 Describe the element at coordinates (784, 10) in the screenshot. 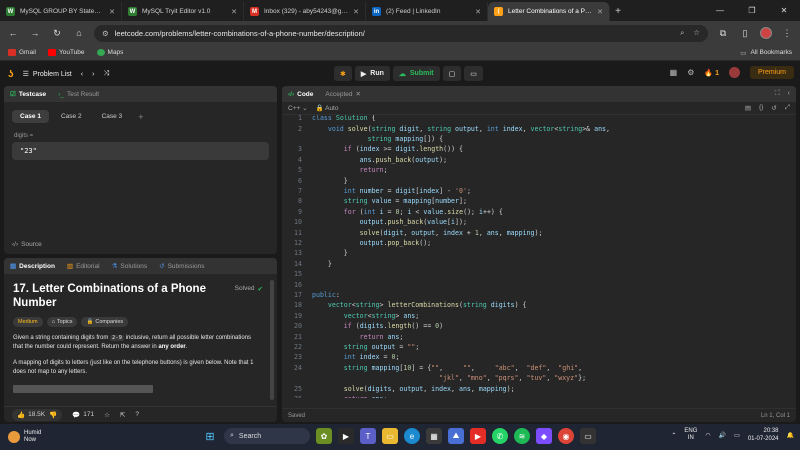

I see `close-window-icon: ✕` at that location.